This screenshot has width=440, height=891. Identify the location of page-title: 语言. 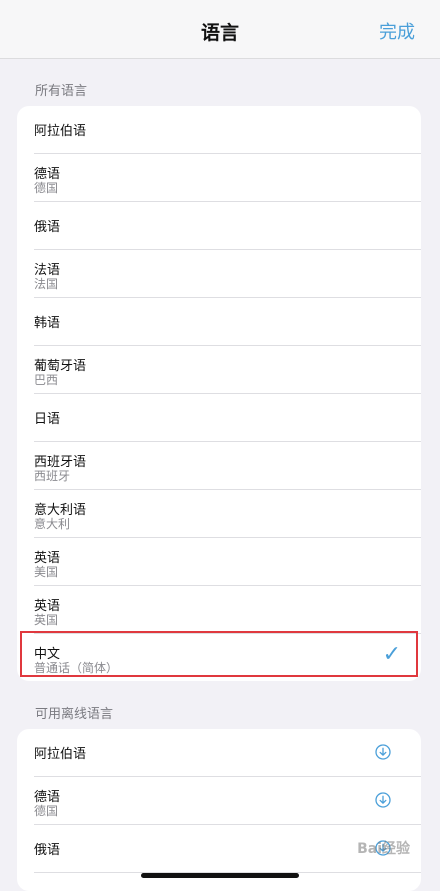
(219, 33).